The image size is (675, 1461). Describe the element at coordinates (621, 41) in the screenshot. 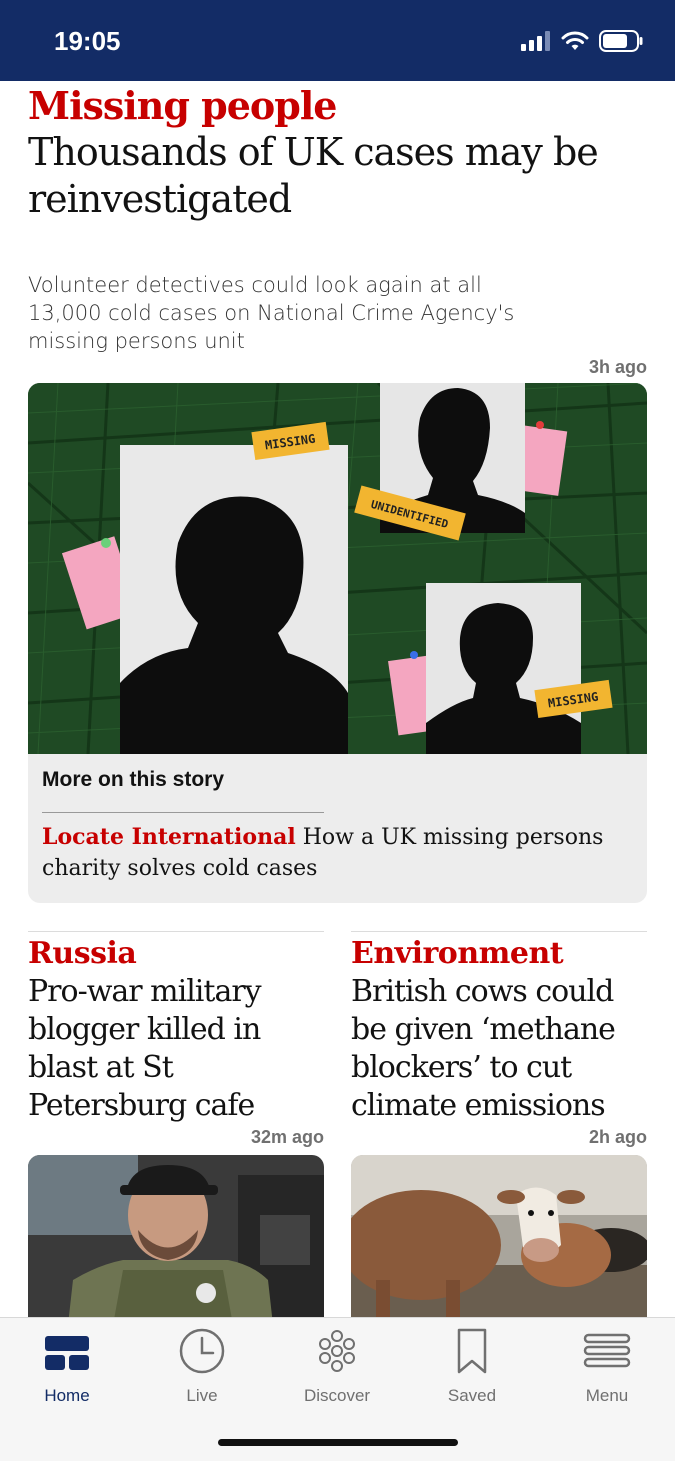

I see `battery-icon` at that location.